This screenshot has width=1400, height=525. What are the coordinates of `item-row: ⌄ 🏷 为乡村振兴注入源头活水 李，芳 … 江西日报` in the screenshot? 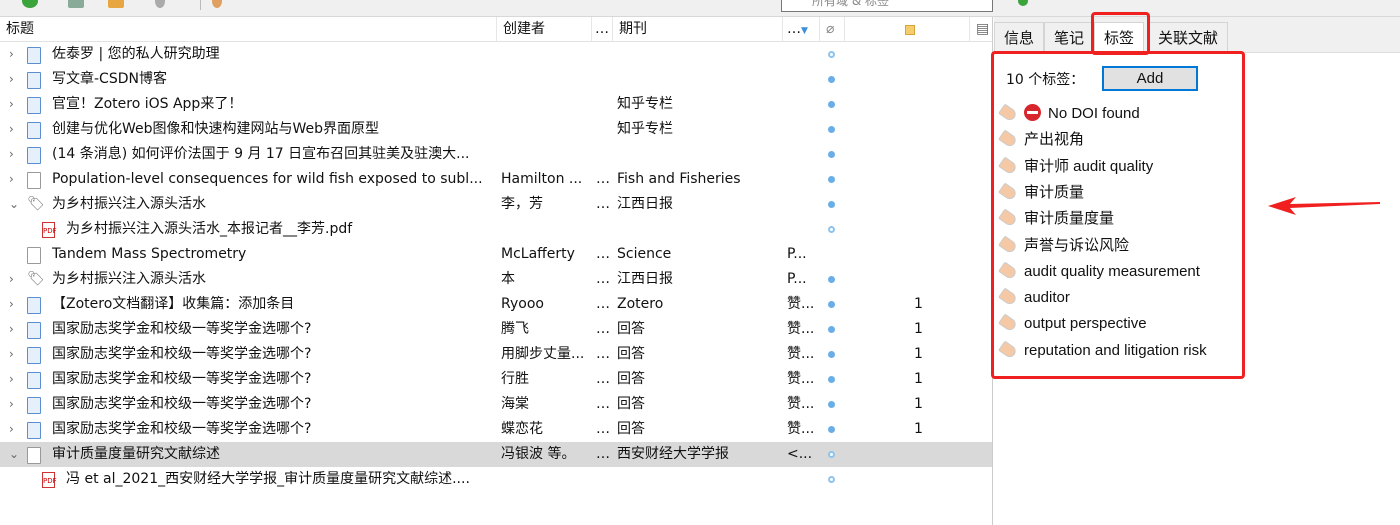 It's located at (496, 204).